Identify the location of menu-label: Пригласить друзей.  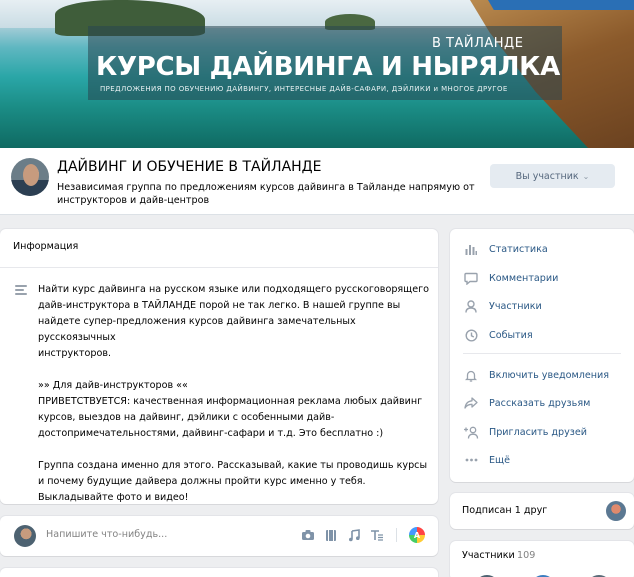
(538, 432).